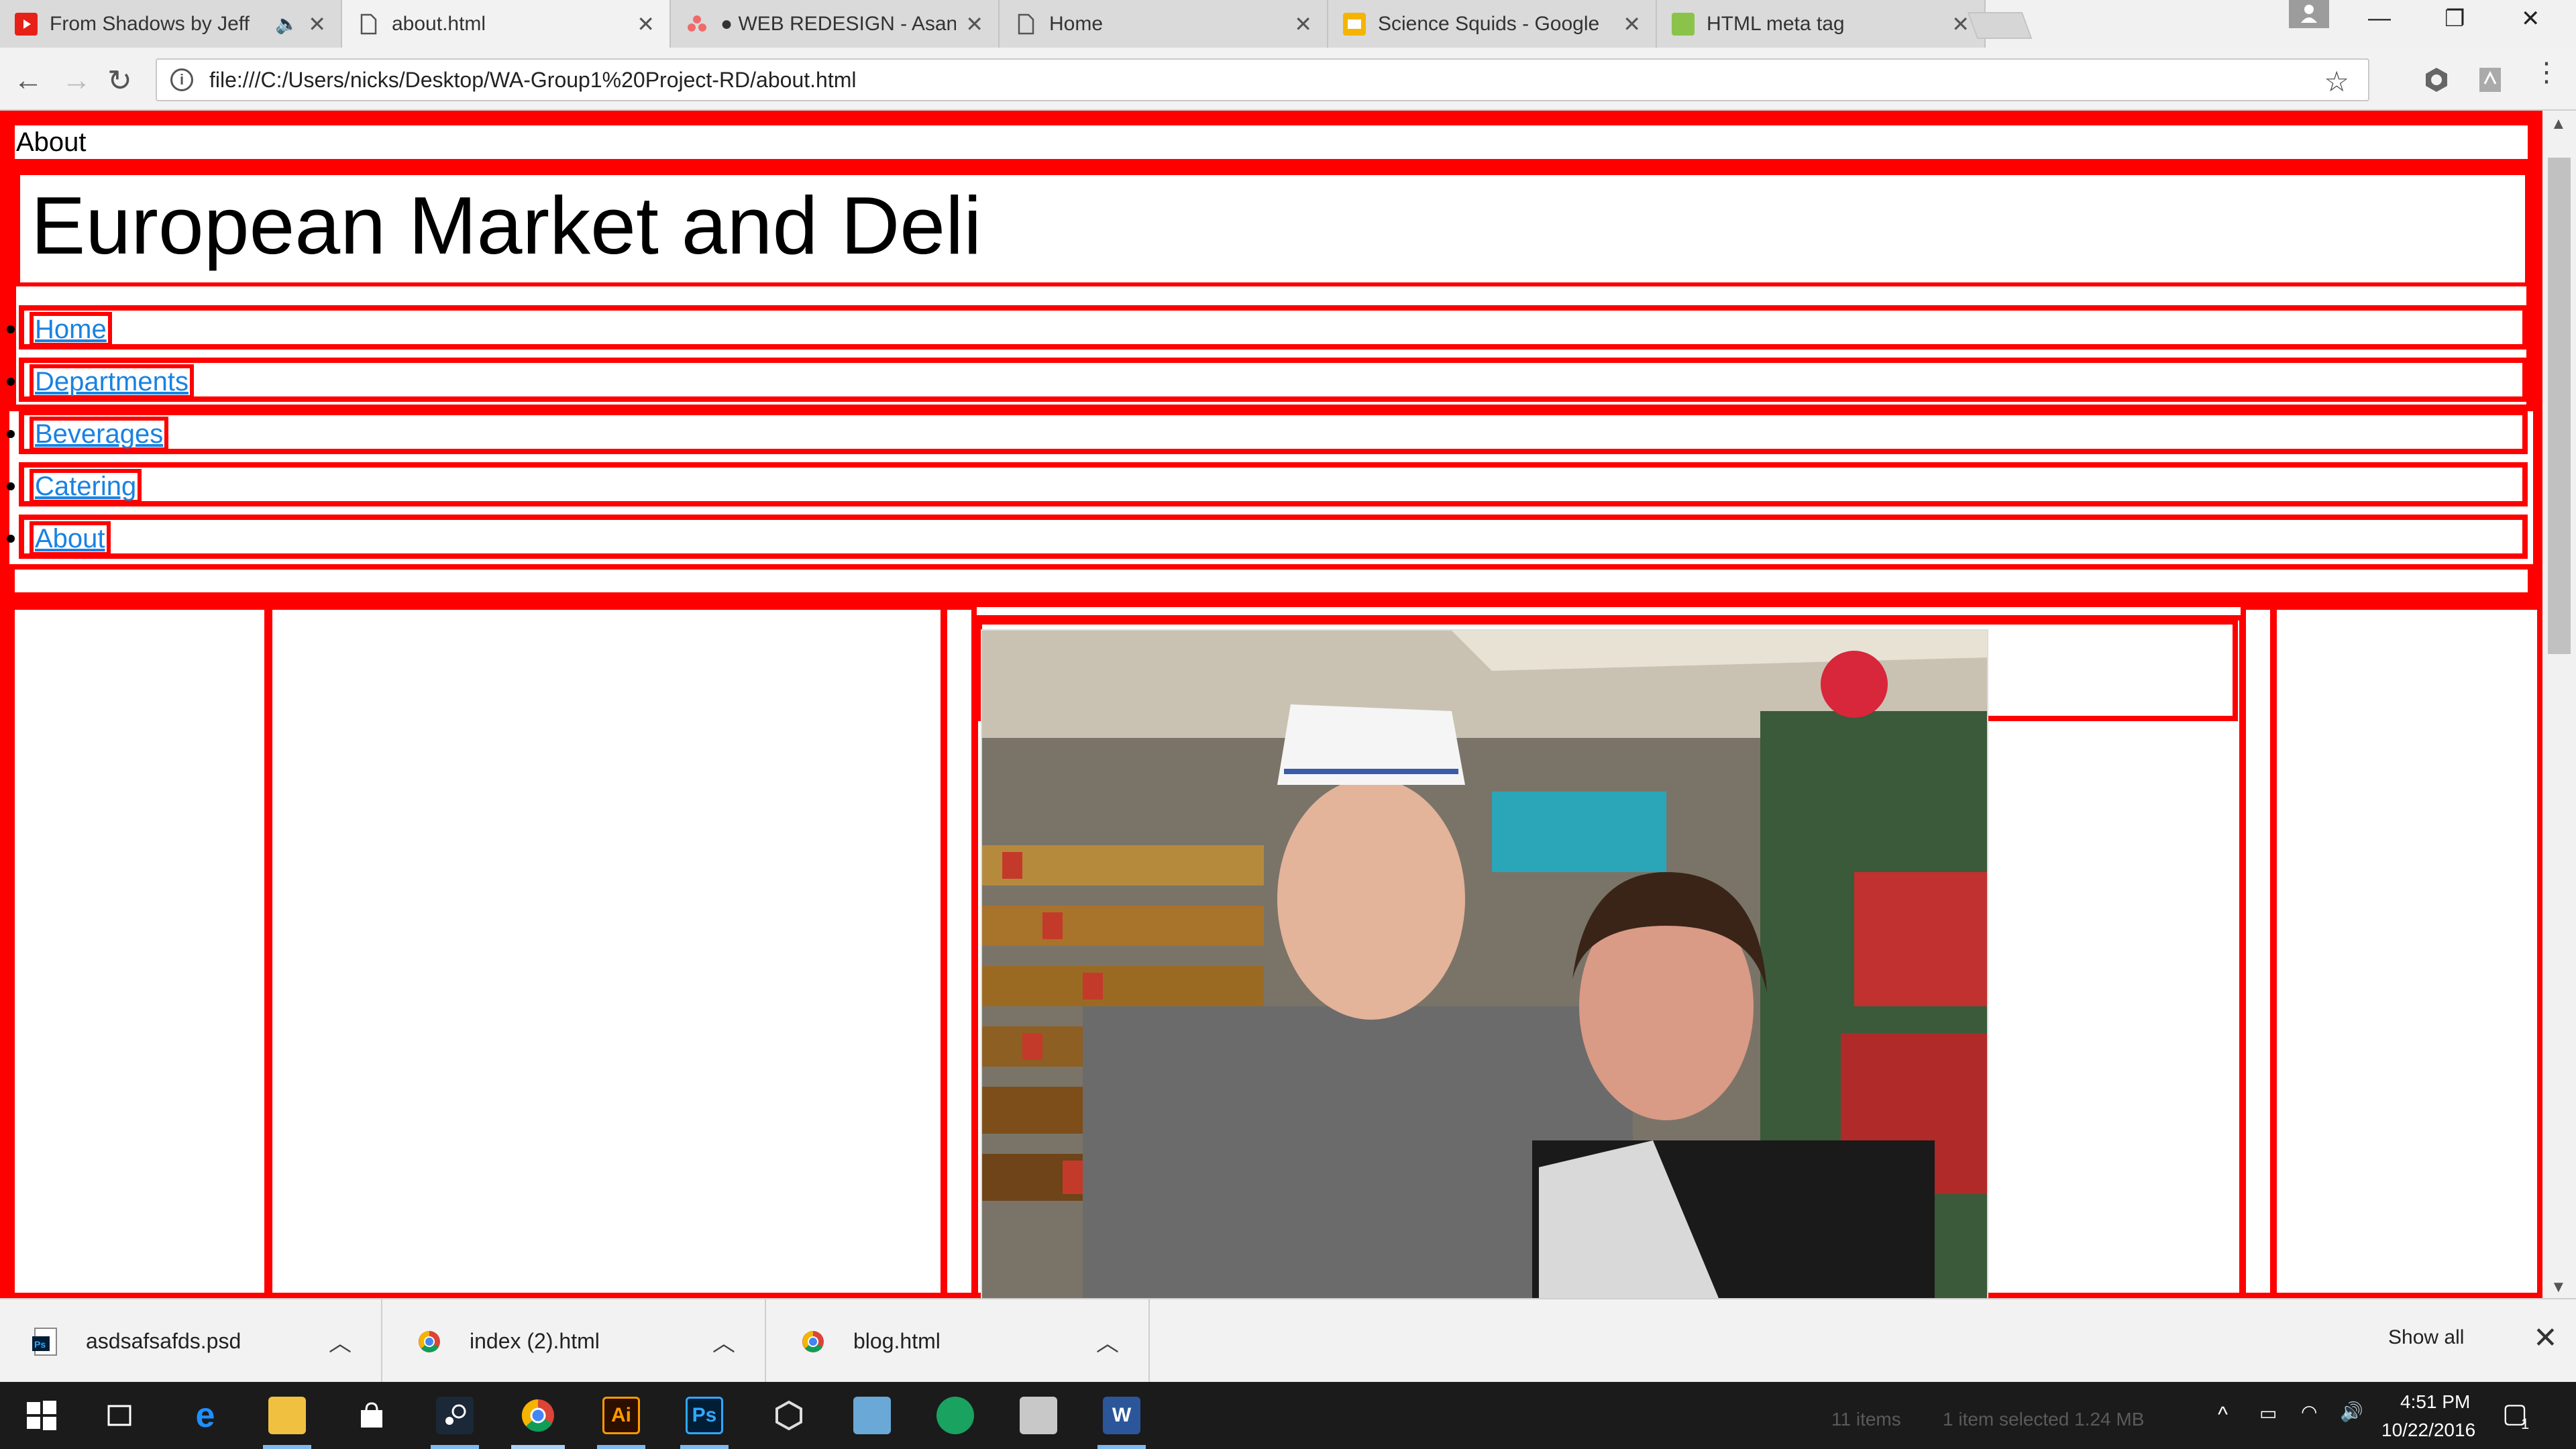 The image size is (2576, 1449). What do you see at coordinates (2559, 704) in the screenshot?
I see `page-scrollbar: ▲ ▼` at bounding box center [2559, 704].